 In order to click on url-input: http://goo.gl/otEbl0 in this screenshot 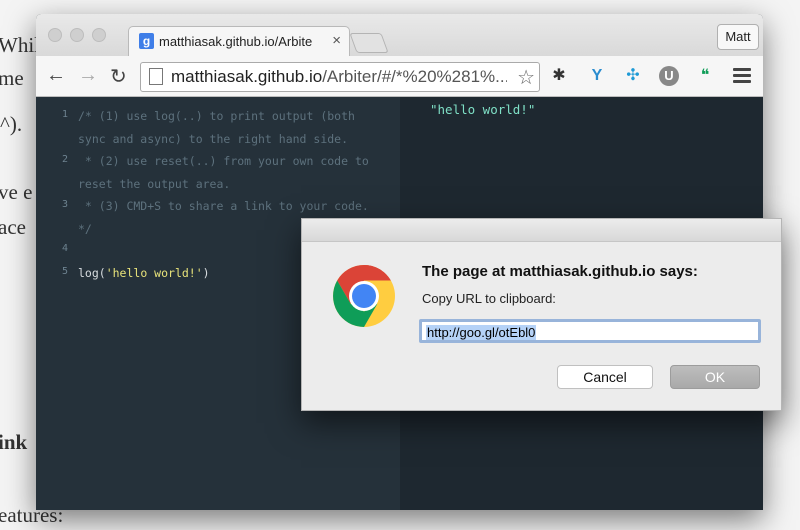, I will do `click(590, 331)`.